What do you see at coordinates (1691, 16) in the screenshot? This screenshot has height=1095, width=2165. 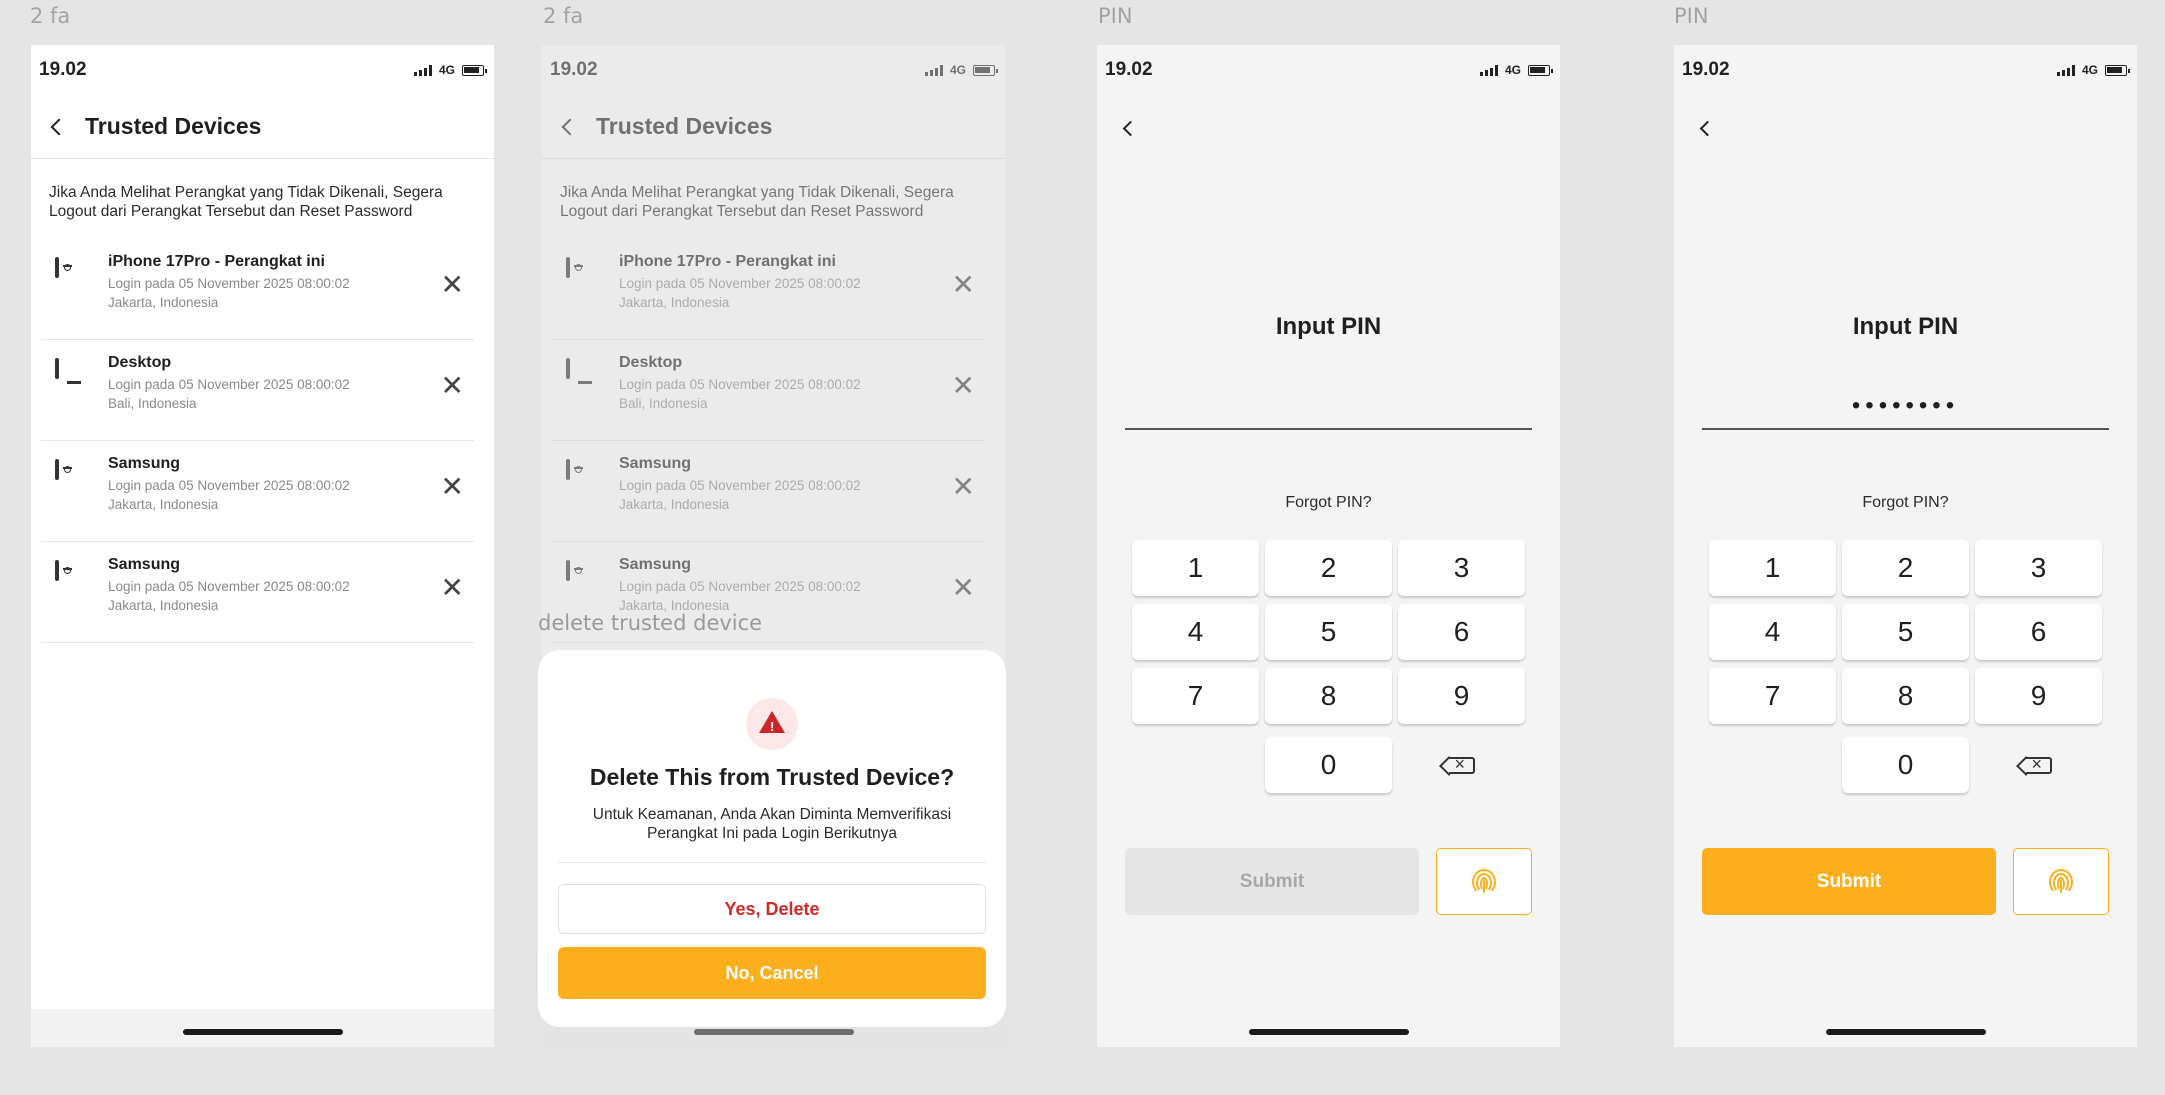 I see `frame-label-pin-filled: PIN` at bounding box center [1691, 16].